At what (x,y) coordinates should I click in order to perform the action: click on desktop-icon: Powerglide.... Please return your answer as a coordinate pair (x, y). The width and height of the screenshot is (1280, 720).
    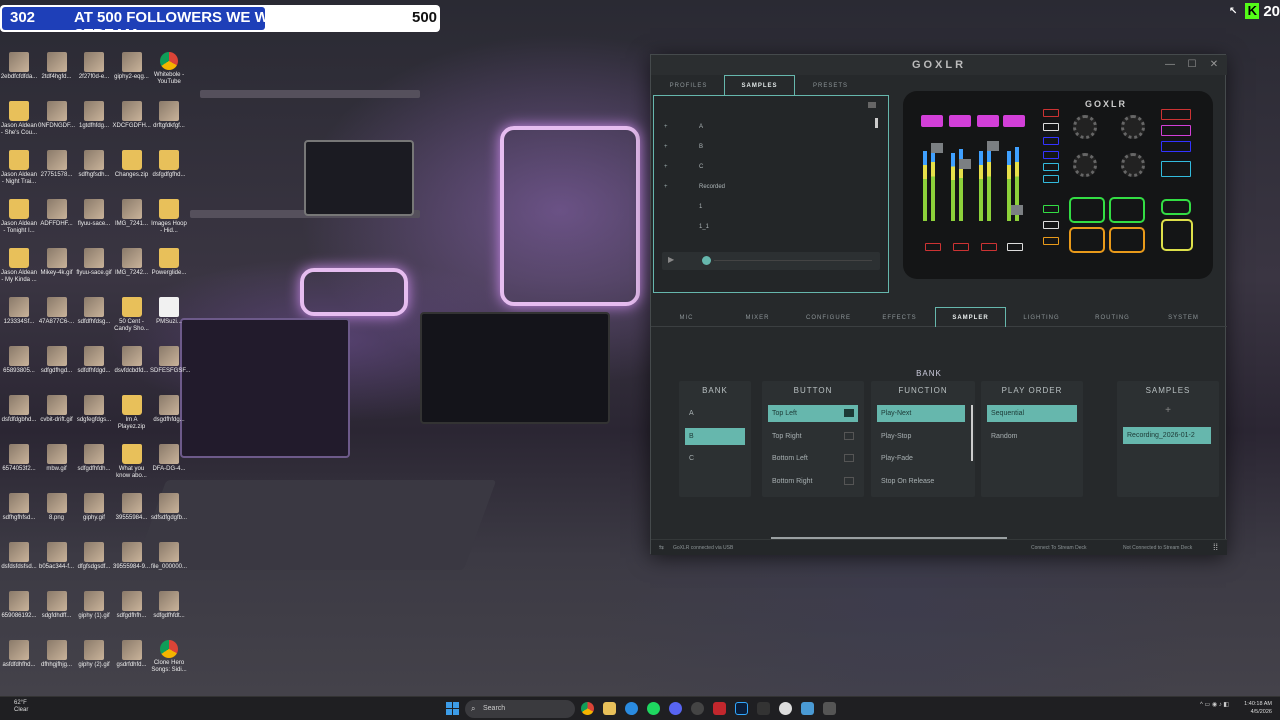
    Looking at the image, I should click on (169, 262).